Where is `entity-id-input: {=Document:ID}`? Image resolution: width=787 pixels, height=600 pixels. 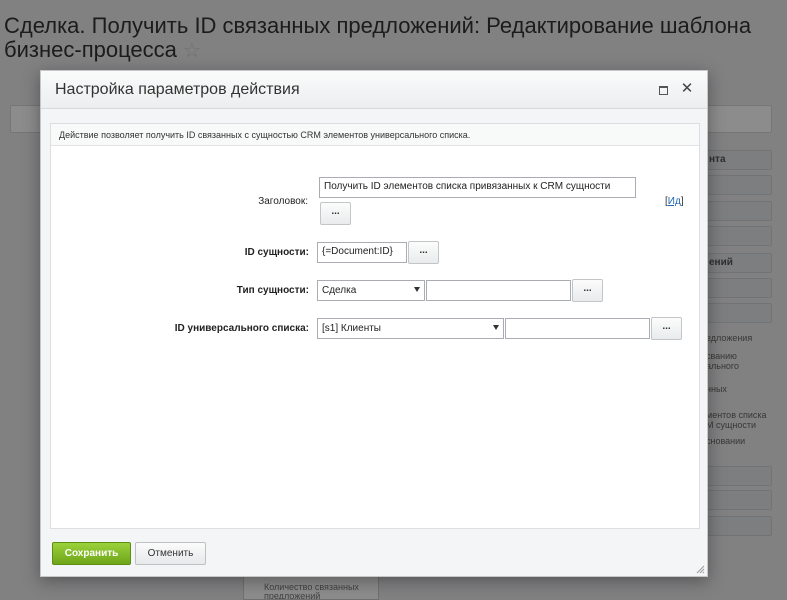
entity-id-input: {=Document:ID} is located at coordinates (362, 252).